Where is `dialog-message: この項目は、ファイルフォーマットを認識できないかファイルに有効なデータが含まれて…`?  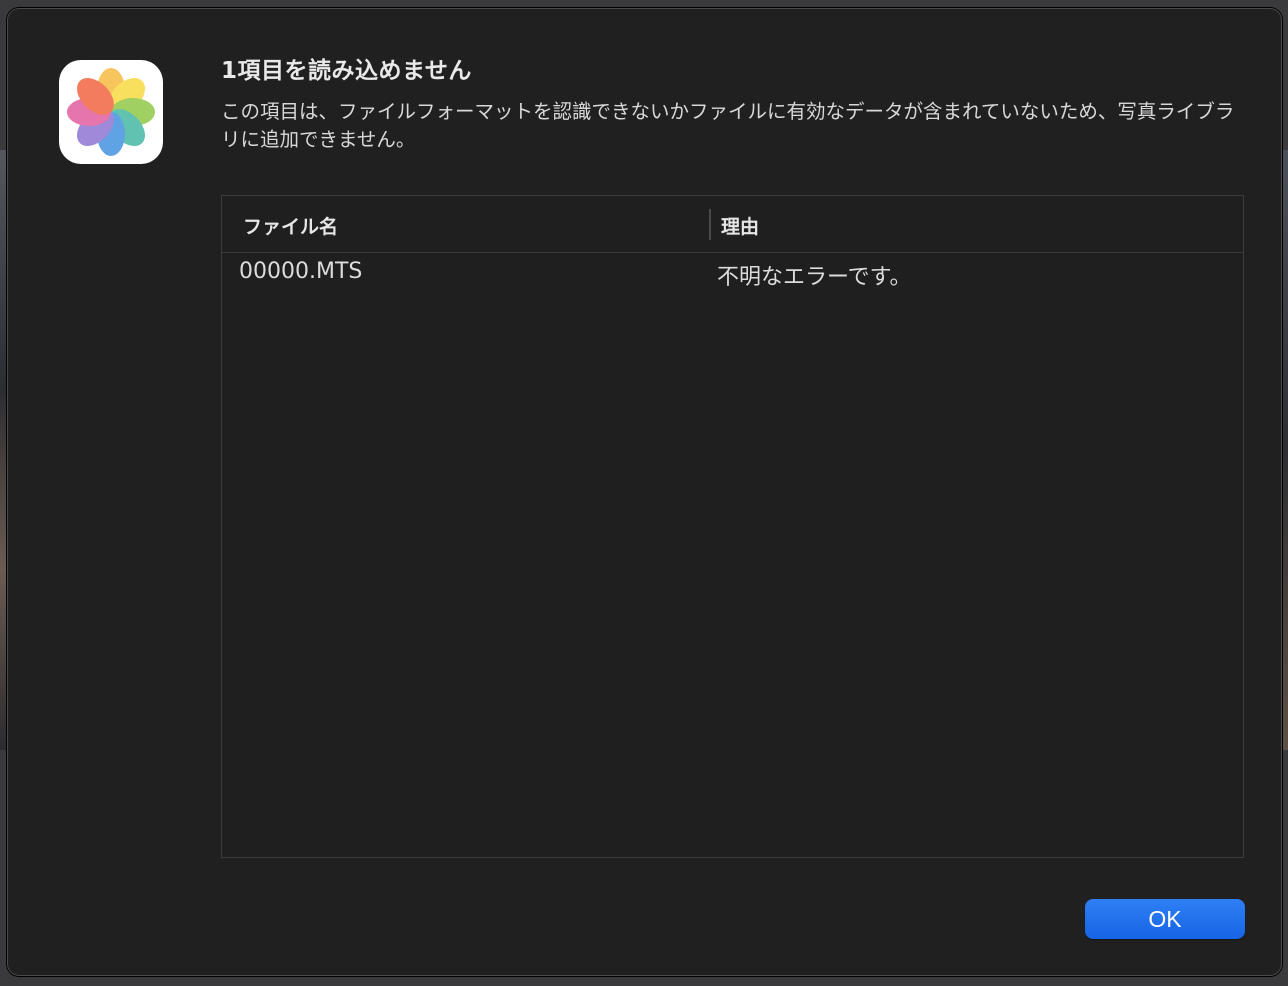 dialog-message: この項目は、ファイルフォーマットを認識できないかファイルに有効なデータが含まれて… is located at coordinates (728, 125).